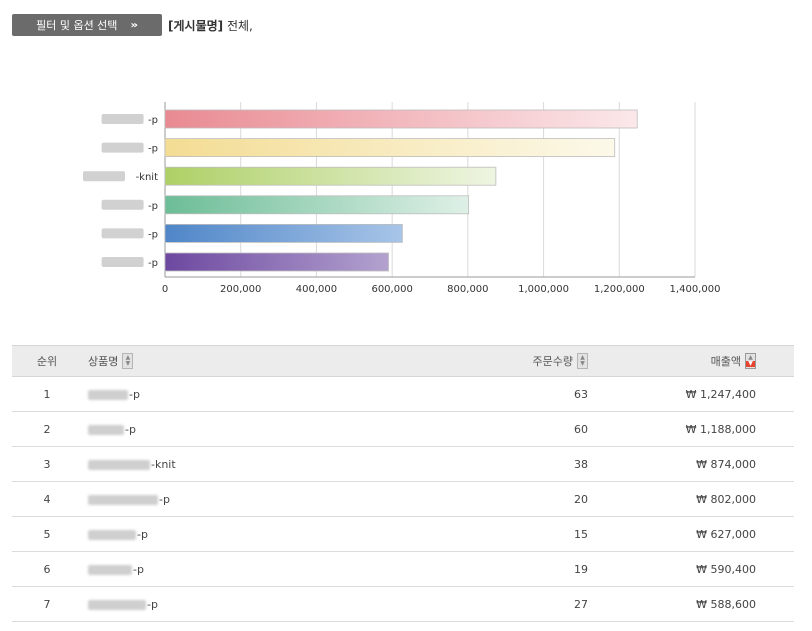  I want to click on table-row: 4 -p 20 ₩ 802,000, so click(403, 499).